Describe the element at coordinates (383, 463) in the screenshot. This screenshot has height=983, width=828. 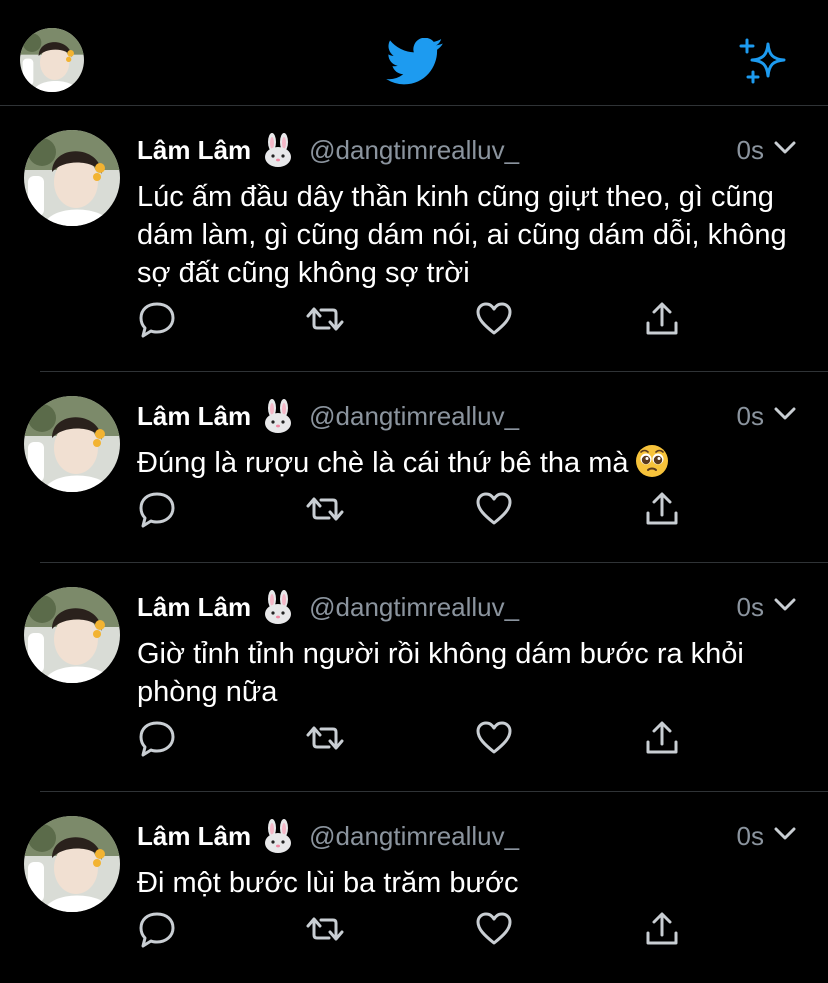
I see `tweet-text-content: Đúng là rượu chè là cái thứ bê tha mà` at that location.